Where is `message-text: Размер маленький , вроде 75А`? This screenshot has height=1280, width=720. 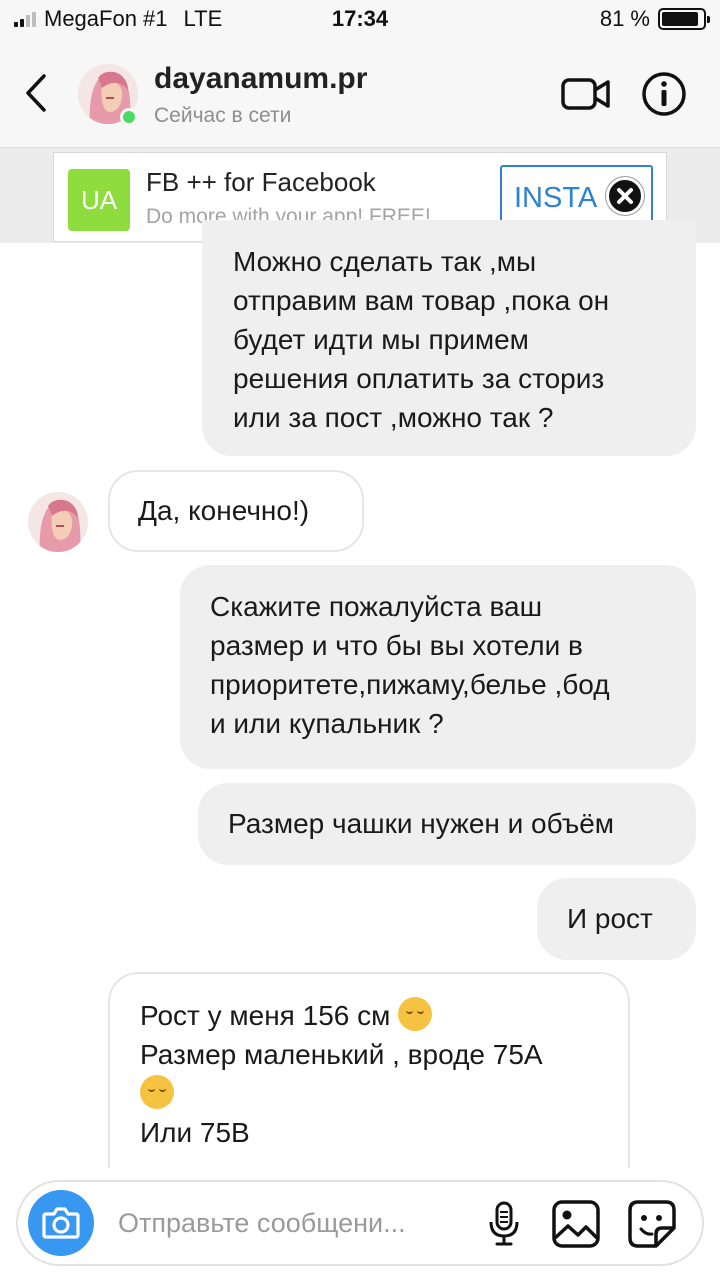
message-text: Размер маленький , вроде 75А is located at coordinates (341, 1054).